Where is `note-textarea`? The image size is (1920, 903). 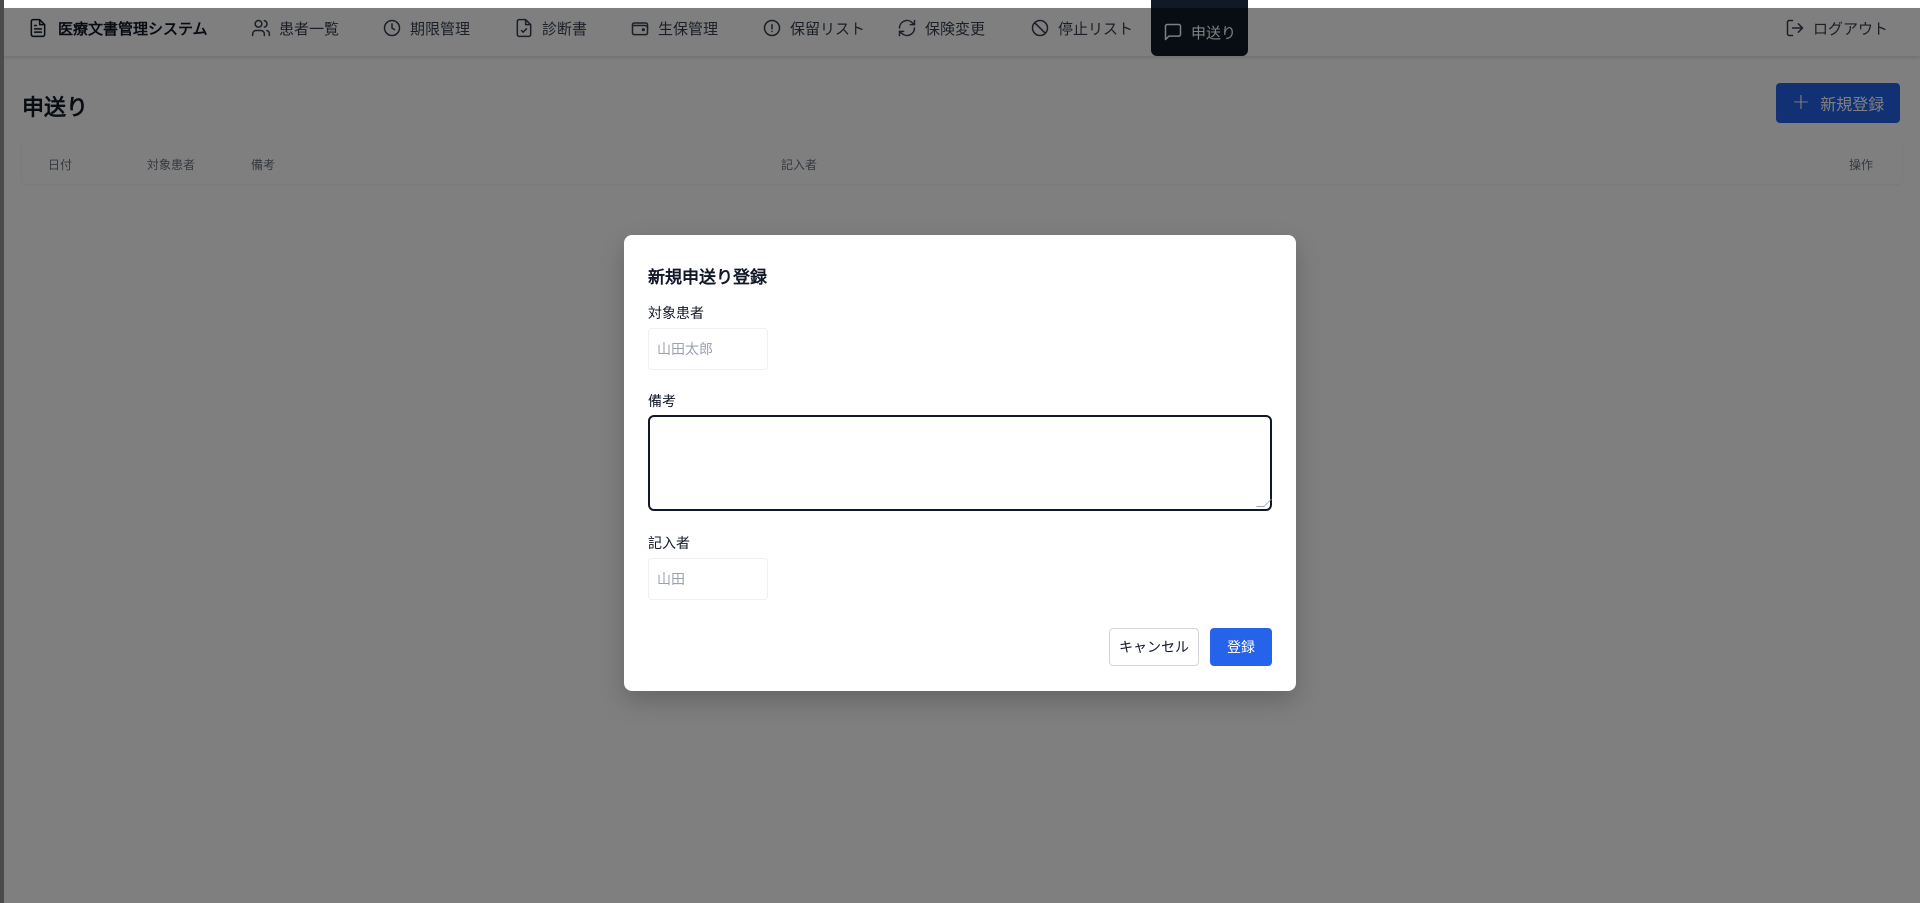
note-textarea is located at coordinates (960, 463).